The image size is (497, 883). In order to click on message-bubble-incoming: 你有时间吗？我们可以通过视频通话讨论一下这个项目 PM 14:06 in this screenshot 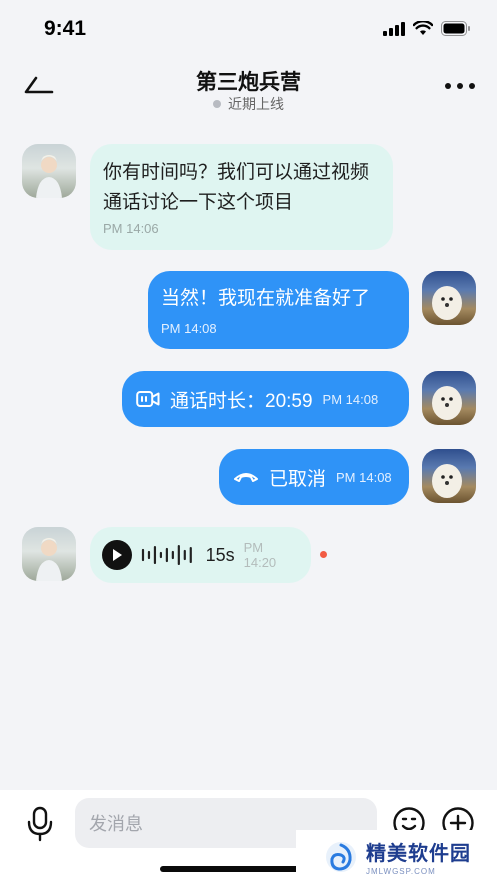, I will do `click(241, 197)`.